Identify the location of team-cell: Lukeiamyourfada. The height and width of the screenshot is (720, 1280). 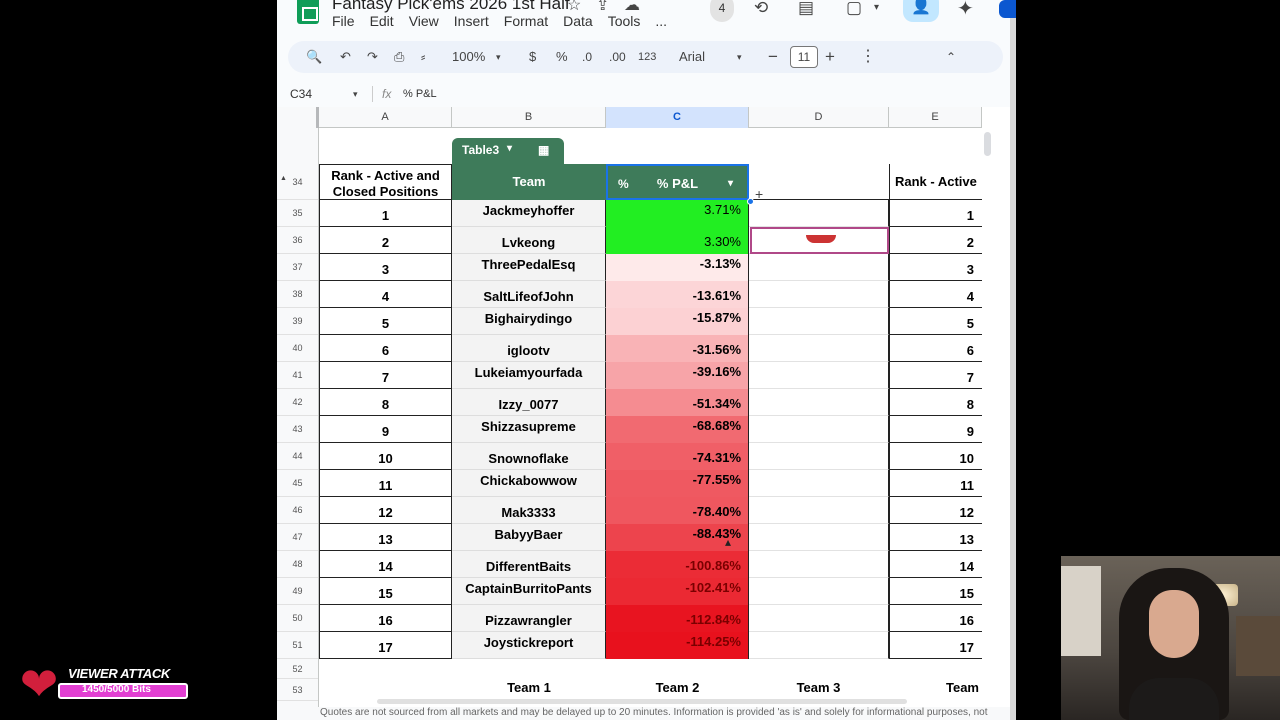
(529, 375).